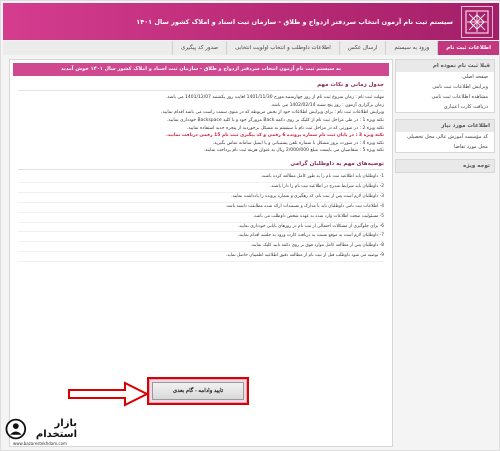 This screenshot has height=451, width=500. What do you see at coordinates (198, 48) in the screenshot?
I see `nav-tracking-code: صدور کد پیگیری` at bounding box center [198, 48].